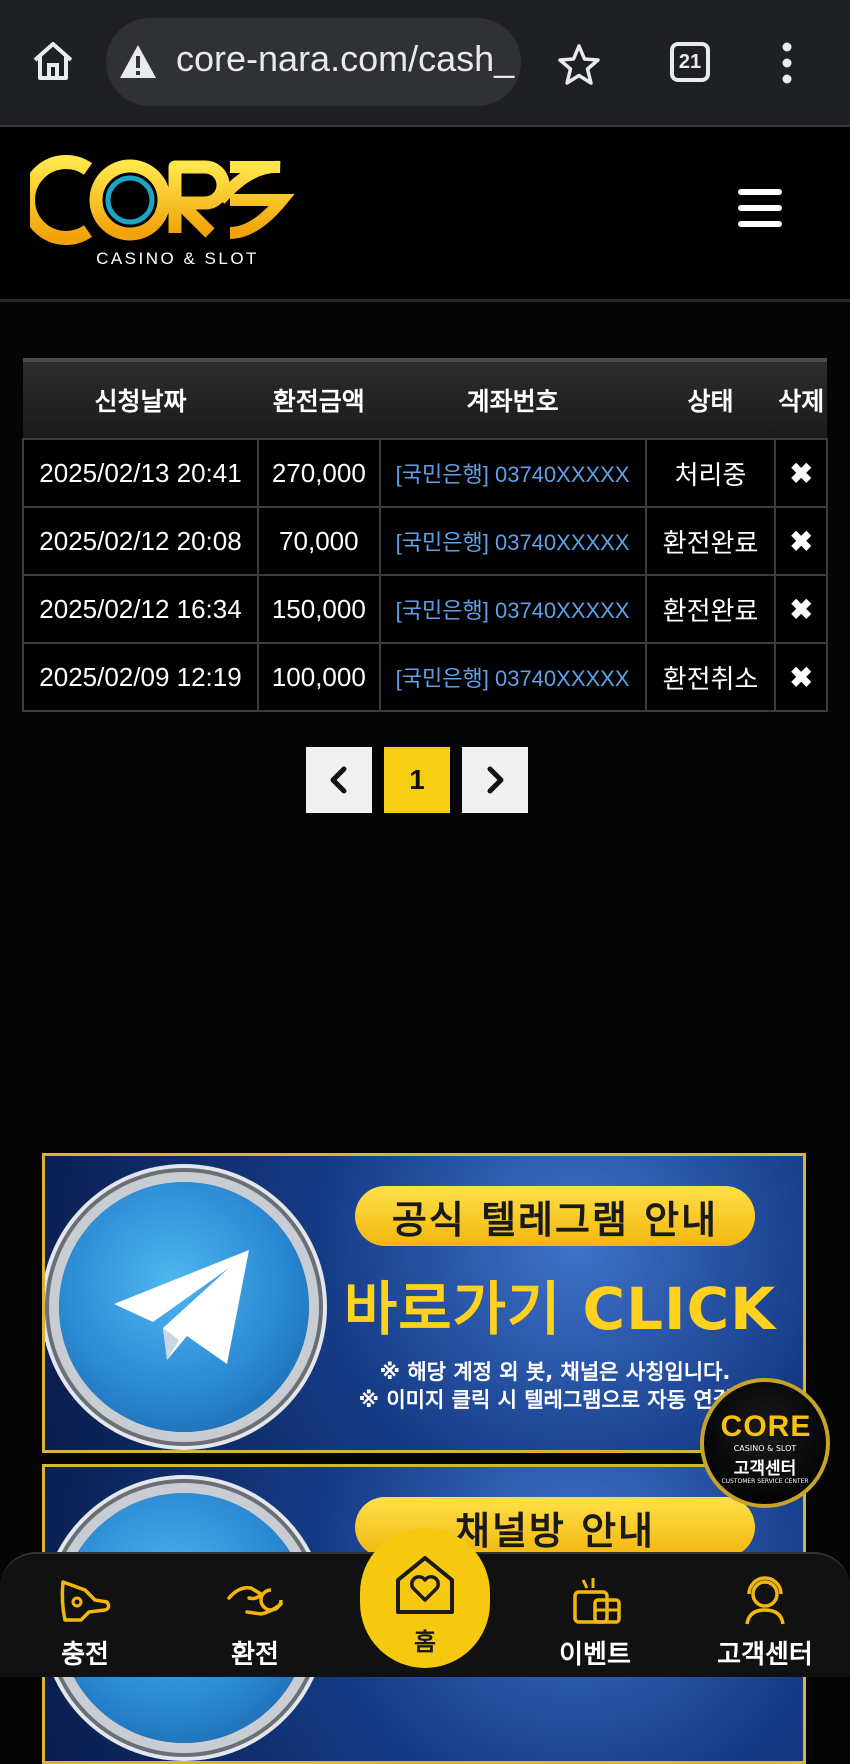 The height and width of the screenshot is (1764, 850). I want to click on banner-cta: 바로가기 CLICK, so click(560, 1309).